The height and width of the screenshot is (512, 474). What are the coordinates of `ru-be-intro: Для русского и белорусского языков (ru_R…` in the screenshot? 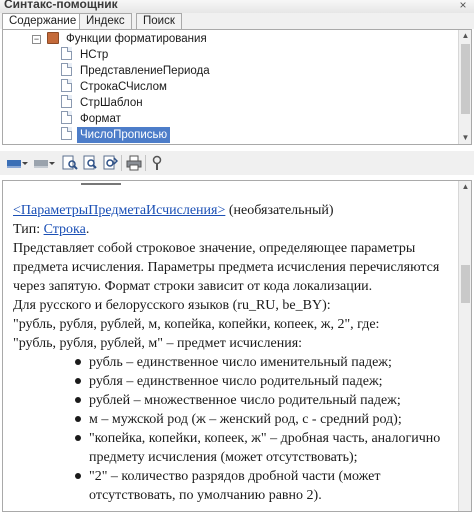 It's located at (172, 305).